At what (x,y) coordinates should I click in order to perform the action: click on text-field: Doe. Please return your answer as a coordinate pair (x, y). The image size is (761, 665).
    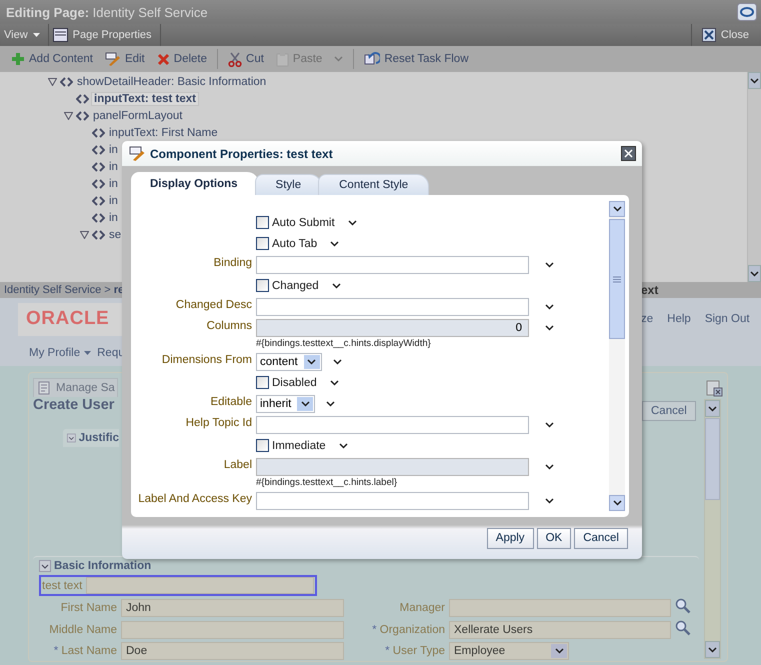
    Looking at the image, I should click on (232, 651).